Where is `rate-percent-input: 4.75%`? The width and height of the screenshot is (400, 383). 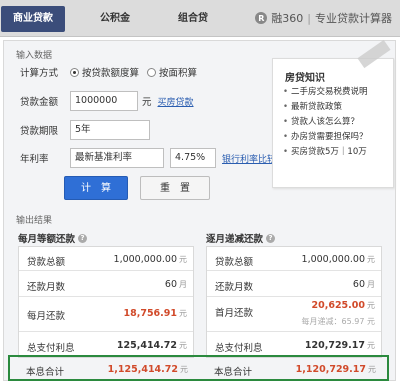
rate-percent-input: 4.75% is located at coordinates (193, 158).